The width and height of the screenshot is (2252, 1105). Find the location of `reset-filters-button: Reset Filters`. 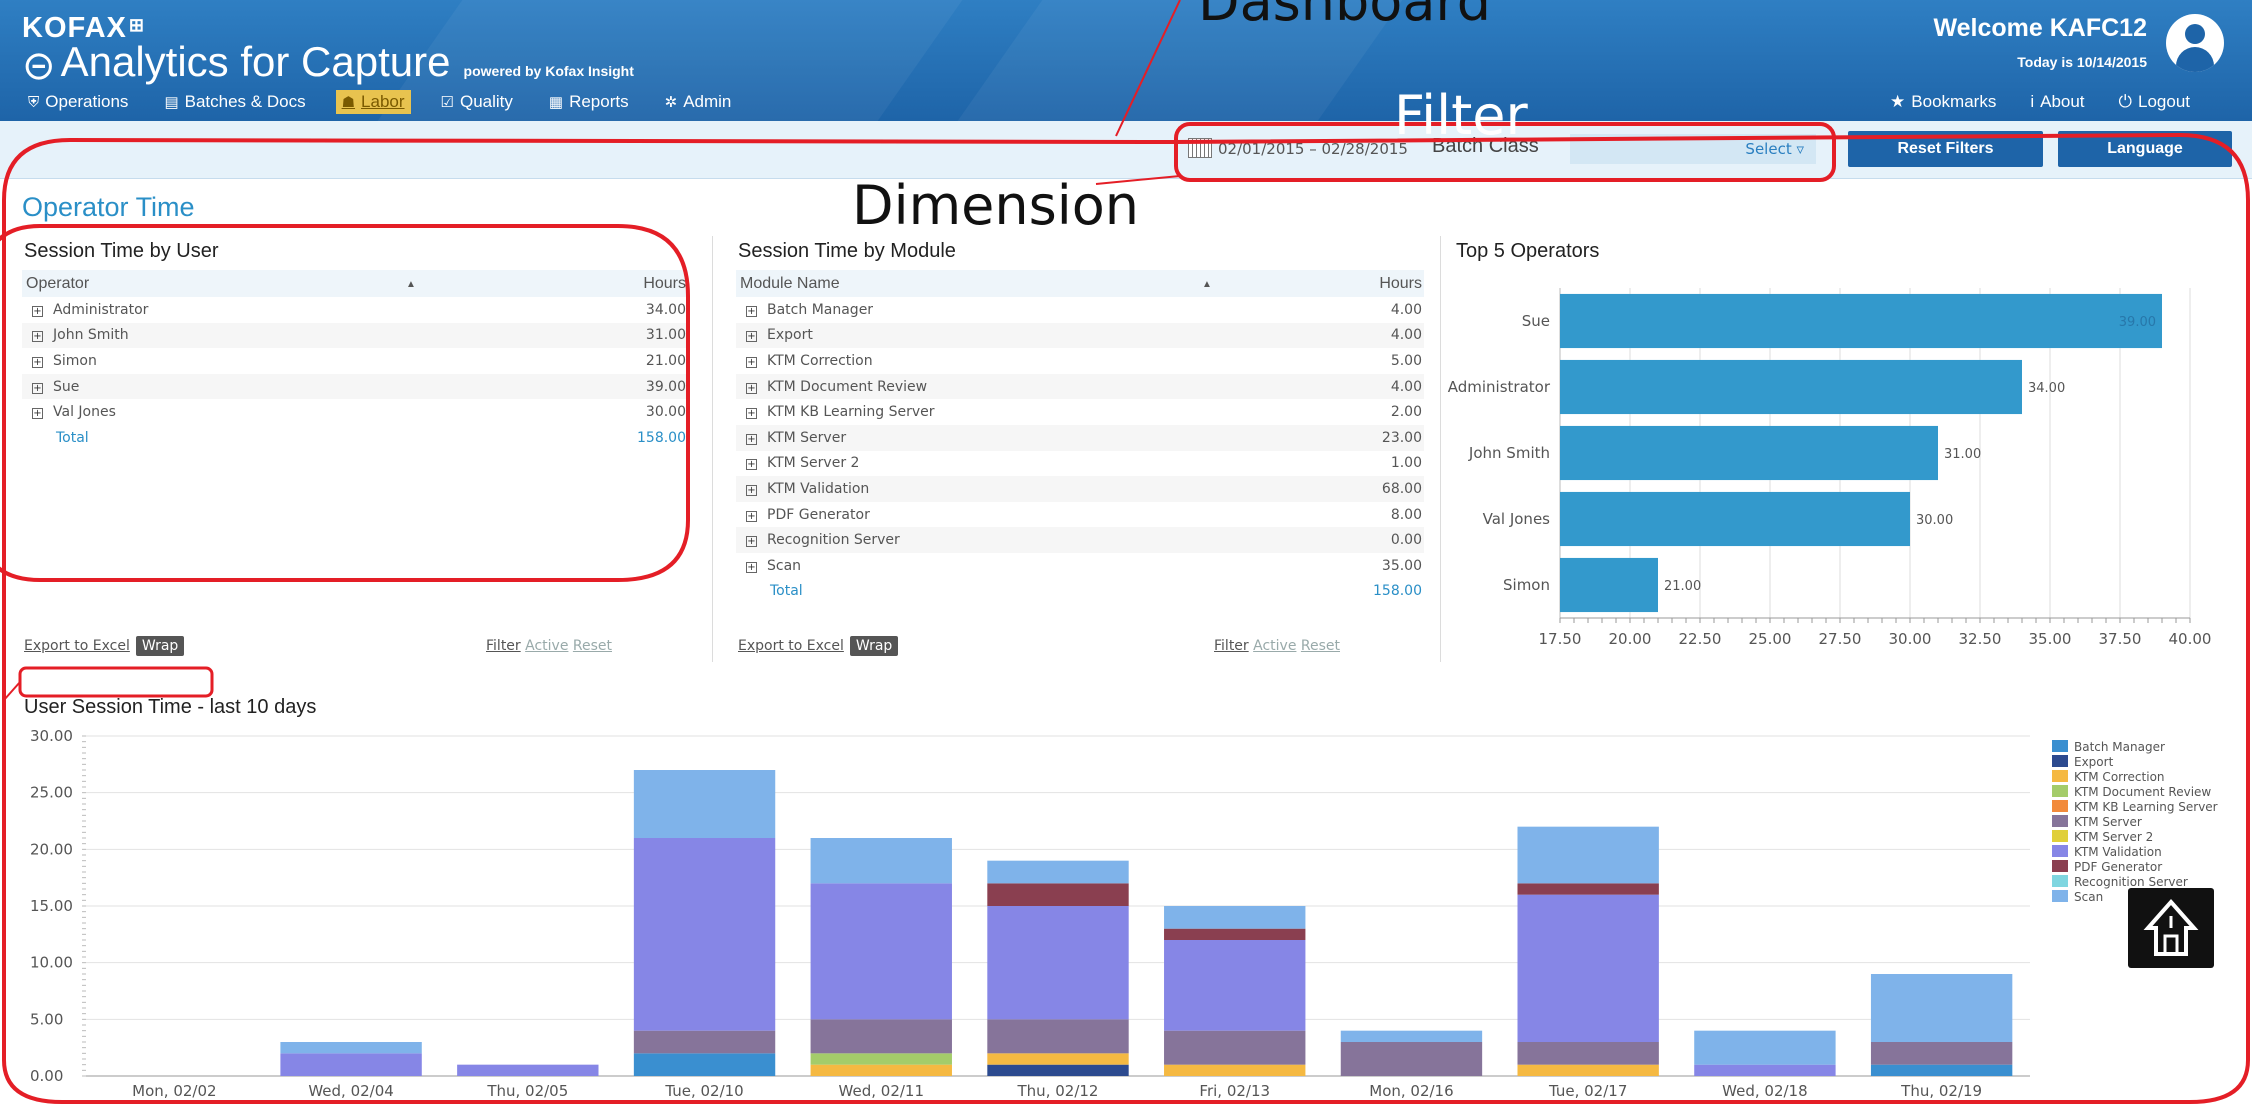

reset-filters-button: Reset Filters is located at coordinates (1945, 149).